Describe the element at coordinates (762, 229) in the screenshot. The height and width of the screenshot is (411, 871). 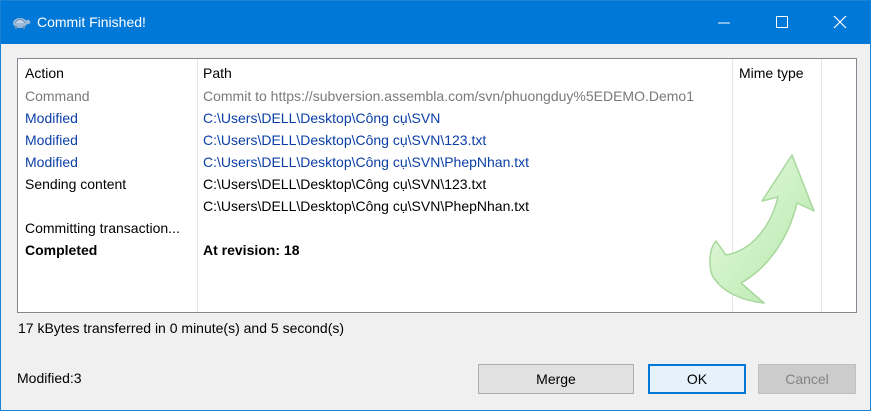
I see `green-curved-arrow-icon` at that location.